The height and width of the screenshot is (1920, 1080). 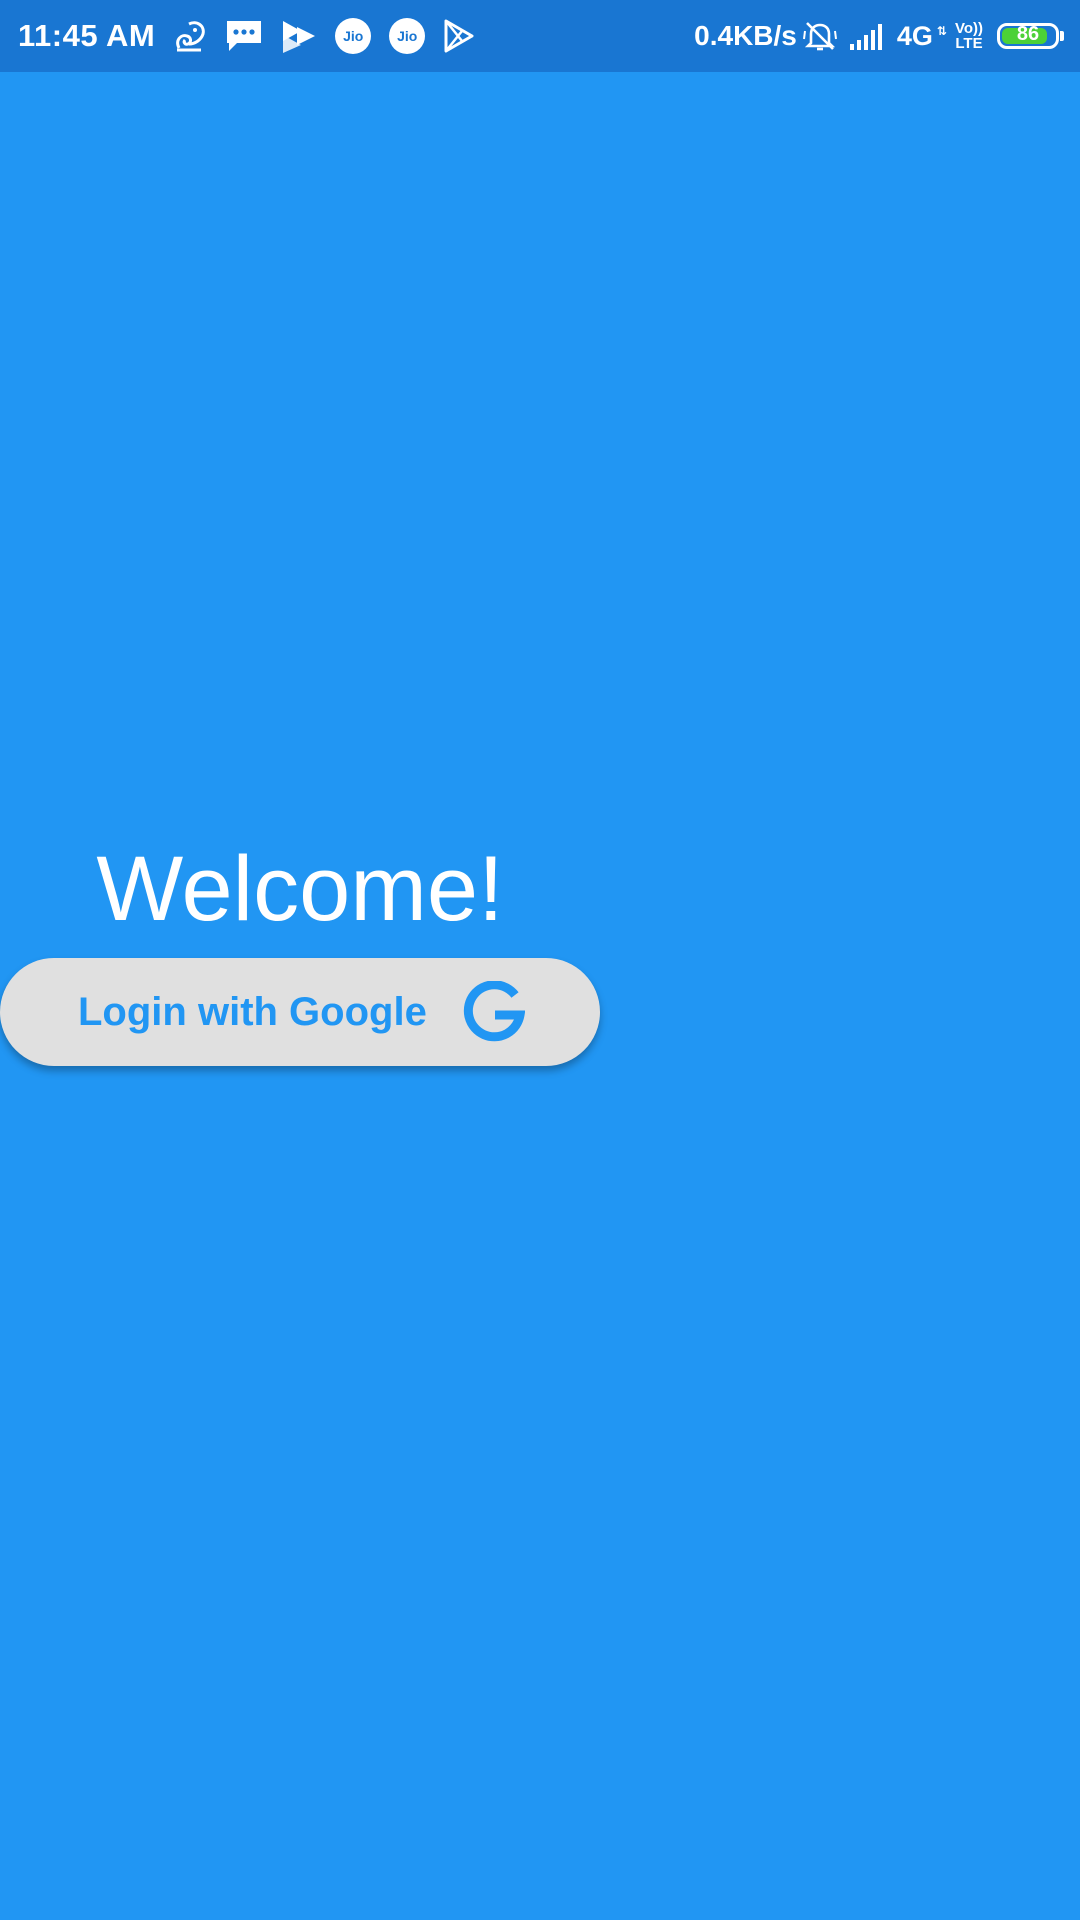 I want to click on status-left: 11:45 AM Jio Jio, so click(x=255, y=36).